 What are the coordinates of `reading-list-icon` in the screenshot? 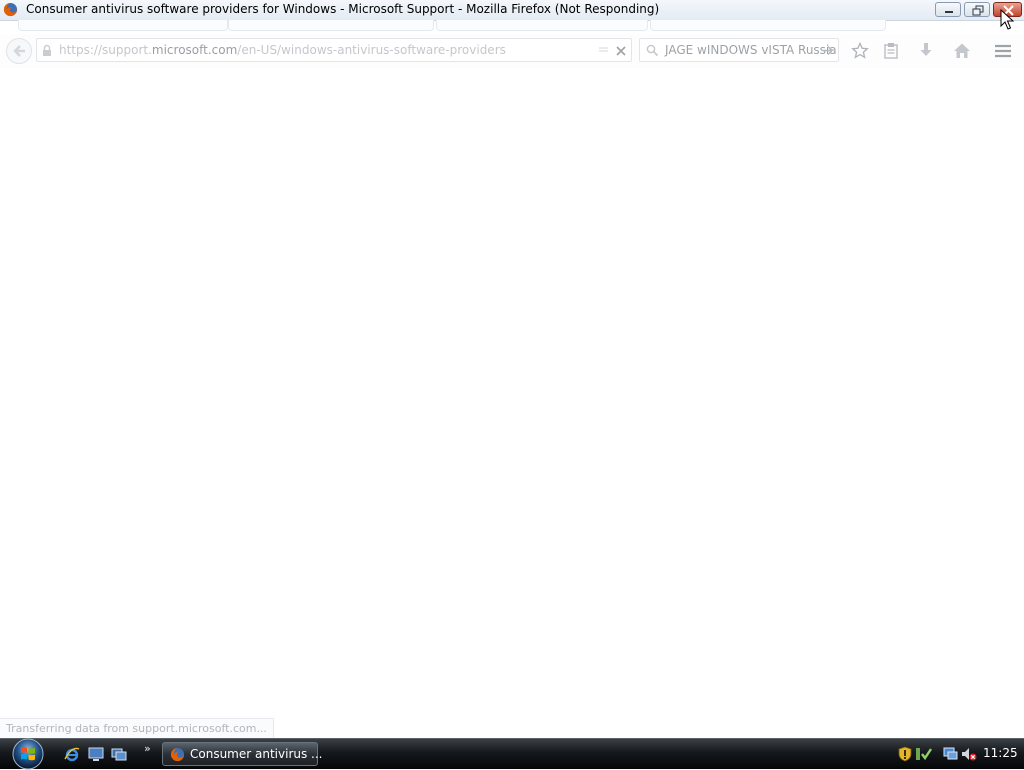 It's located at (891, 51).